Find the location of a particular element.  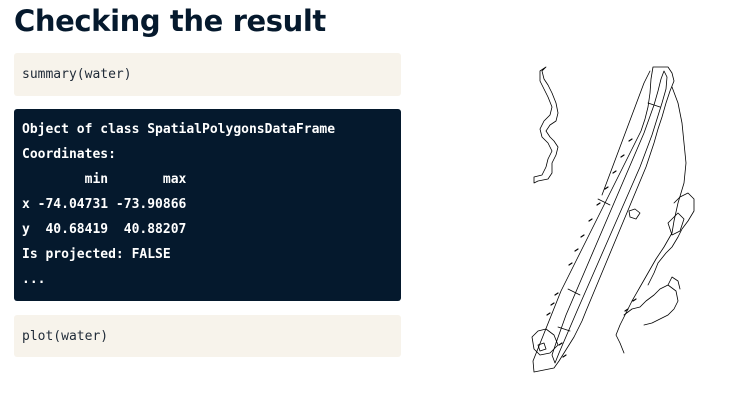

console-line: Object of class SpatialPolygonsDataFrame is located at coordinates (179, 129).